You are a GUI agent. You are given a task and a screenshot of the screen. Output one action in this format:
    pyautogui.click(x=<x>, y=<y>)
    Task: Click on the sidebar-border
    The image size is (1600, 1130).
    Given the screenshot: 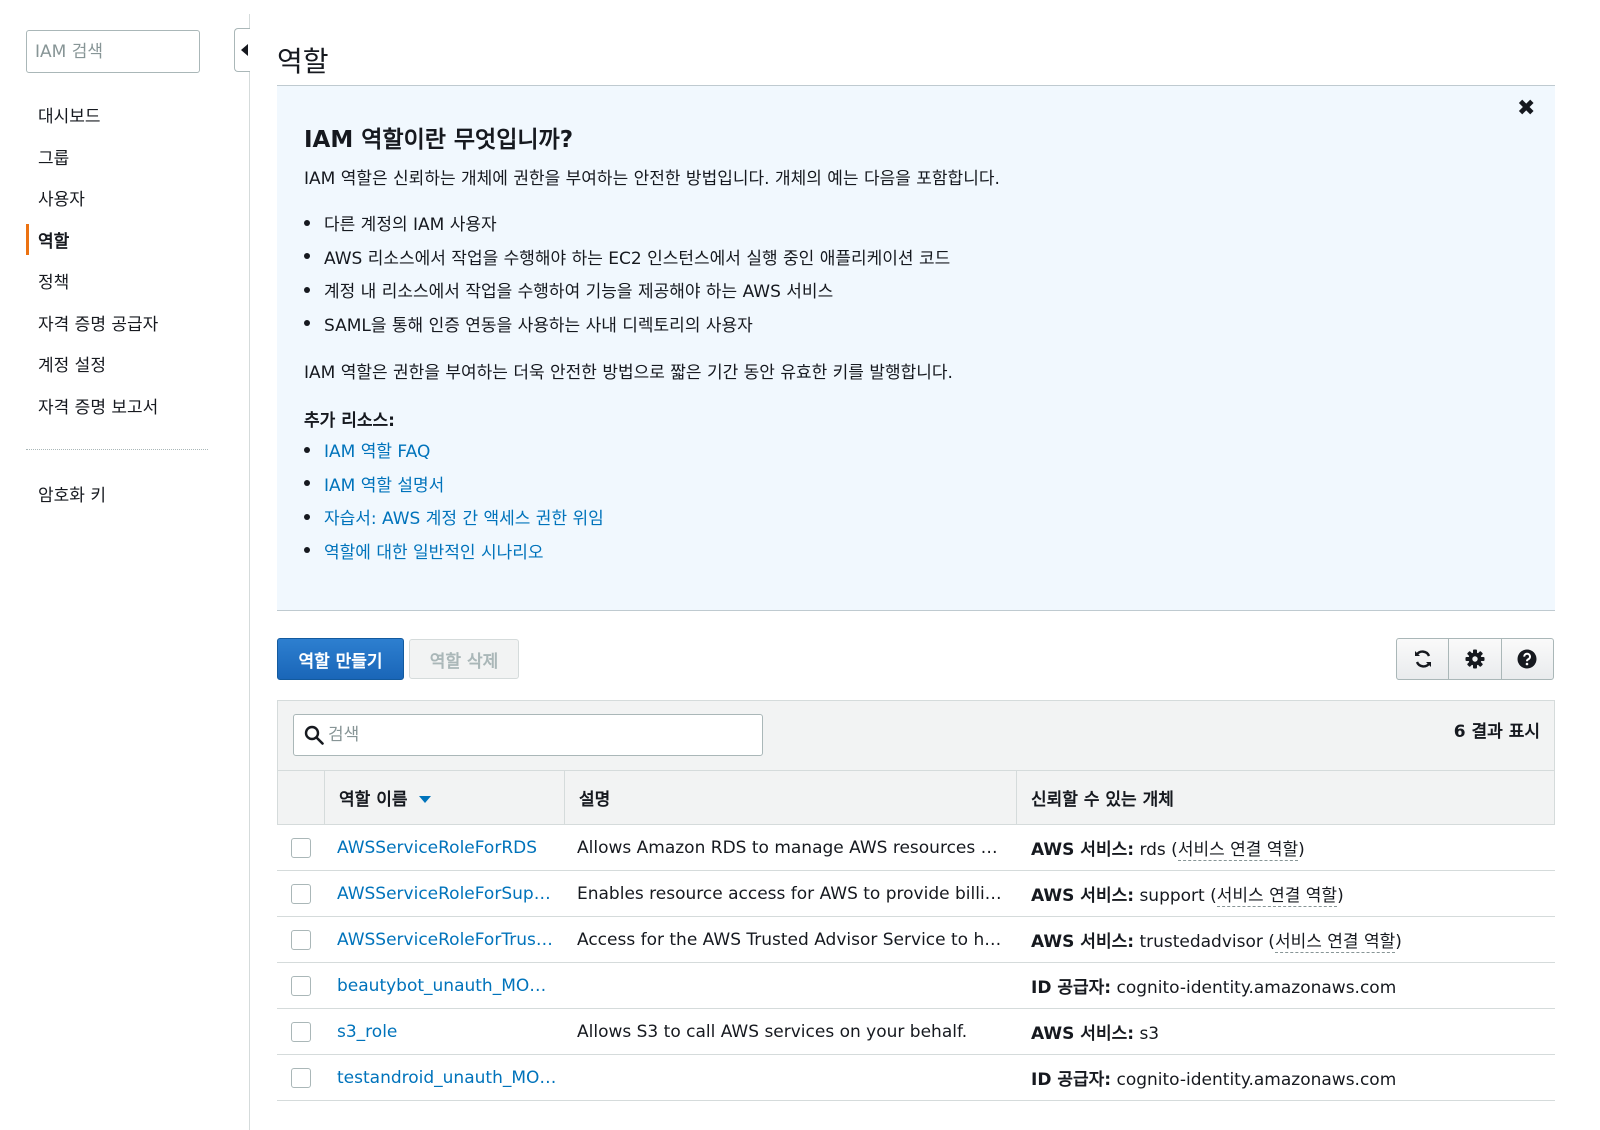 What is the action you would take?
    pyautogui.click(x=249, y=572)
    